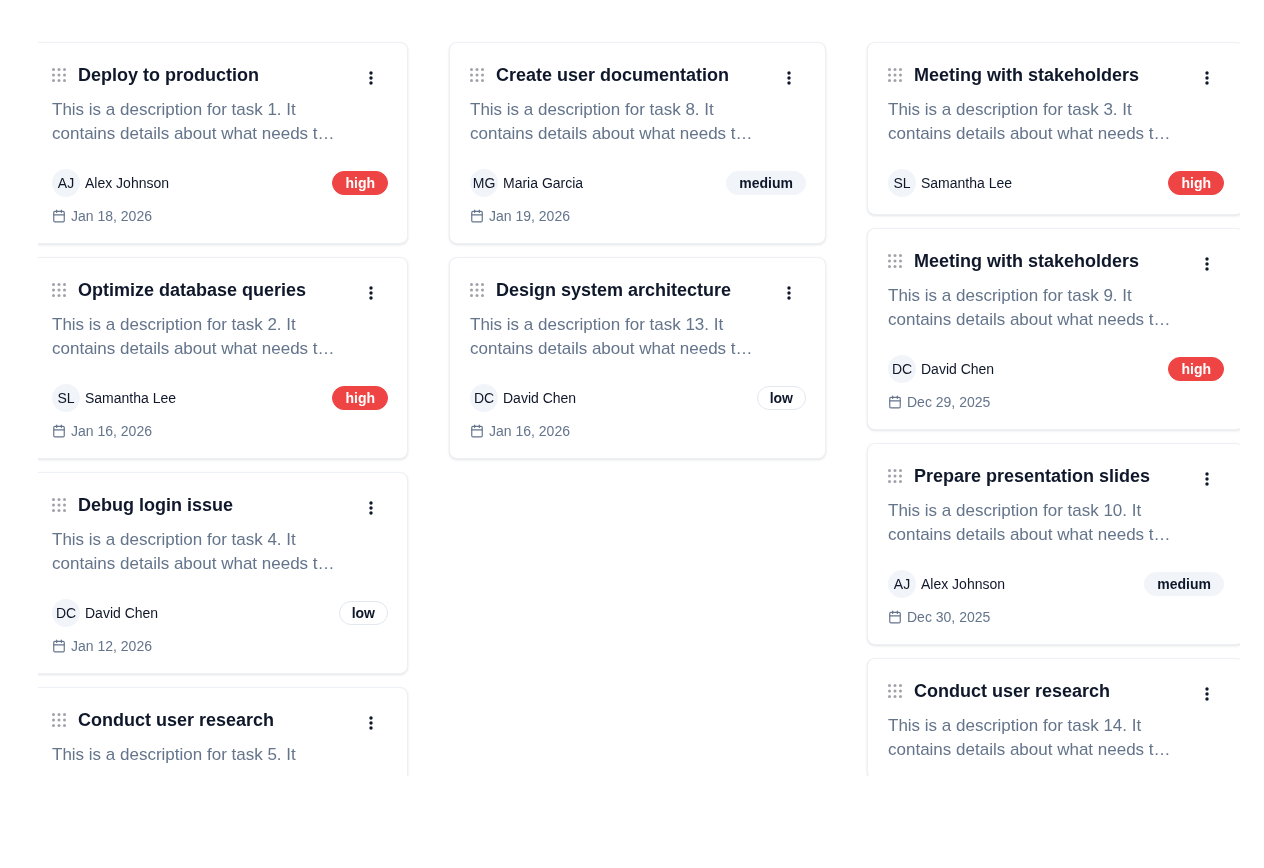  Describe the element at coordinates (949, 617) in the screenshot. I see `due-date: Dec 30, 2025` at that location.